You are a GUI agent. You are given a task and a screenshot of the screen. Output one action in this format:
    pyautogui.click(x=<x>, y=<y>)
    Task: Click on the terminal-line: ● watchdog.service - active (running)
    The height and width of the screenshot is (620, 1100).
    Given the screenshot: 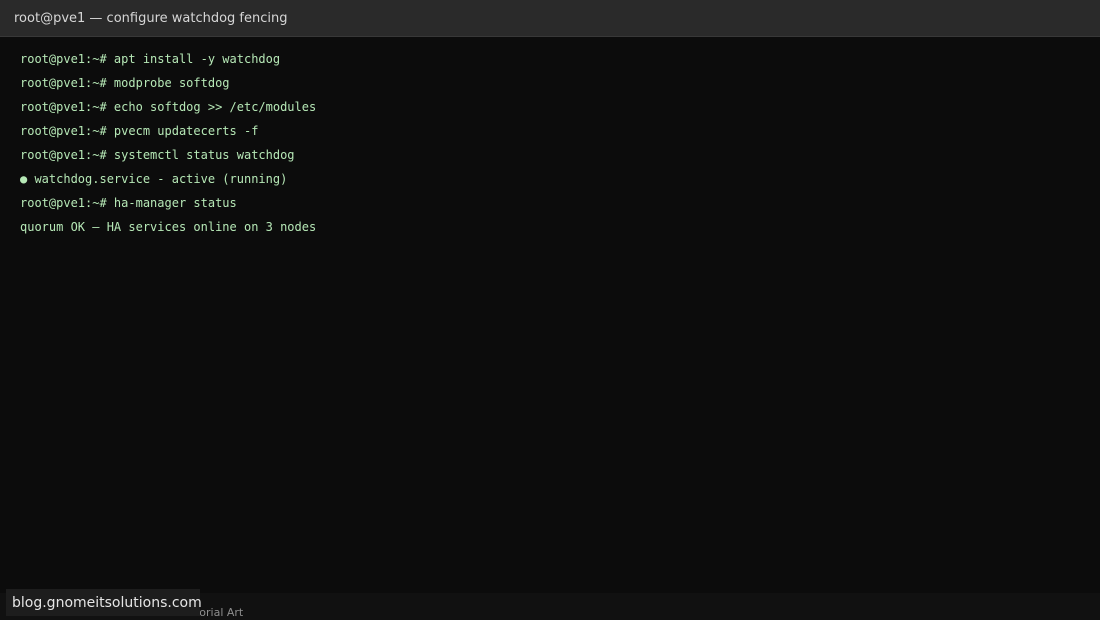 What is the action you would take?
    pyautogui.click(x=154, y=179)
    